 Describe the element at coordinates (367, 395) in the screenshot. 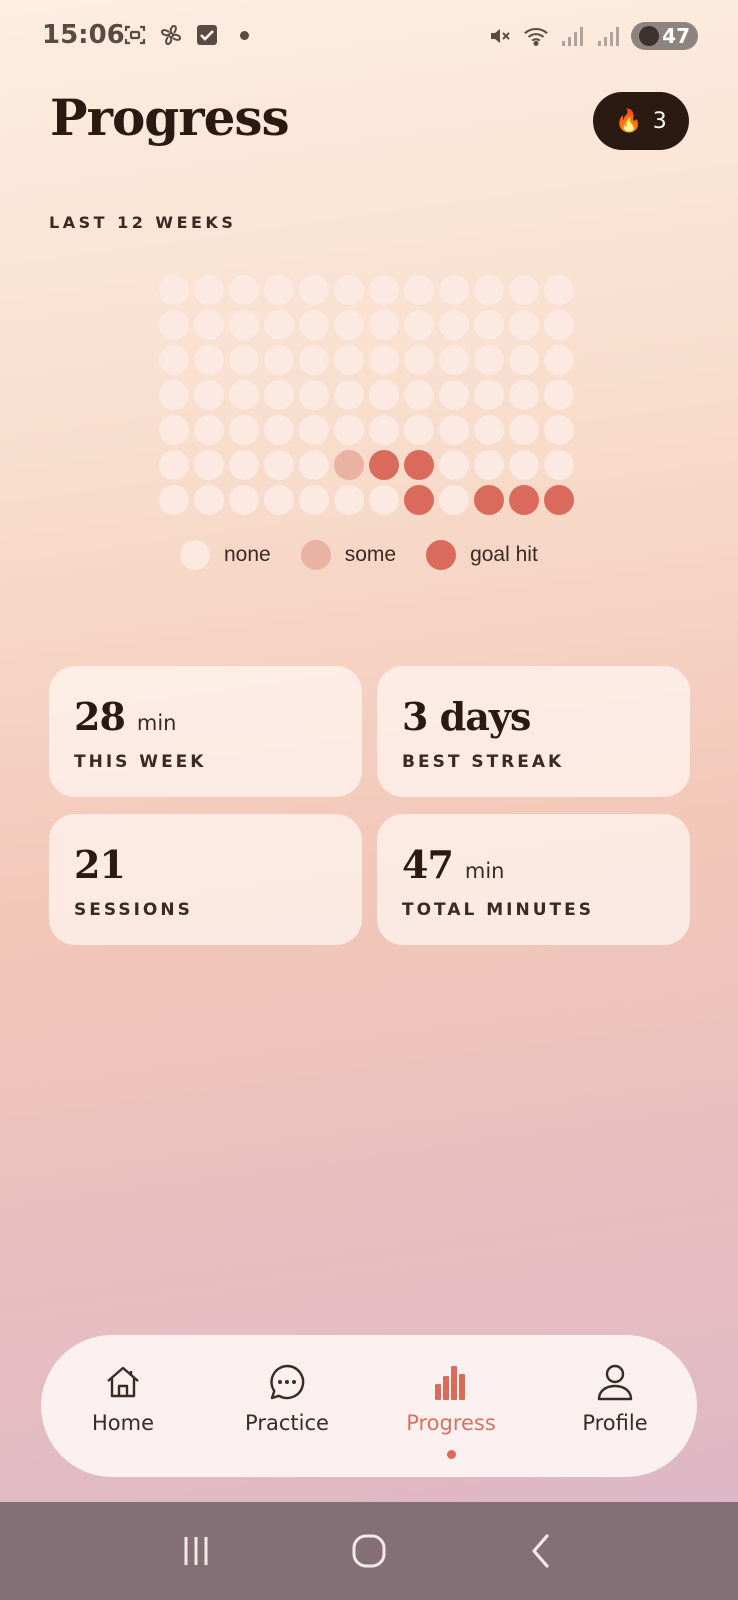

I see `activity-heatmap` at that location.